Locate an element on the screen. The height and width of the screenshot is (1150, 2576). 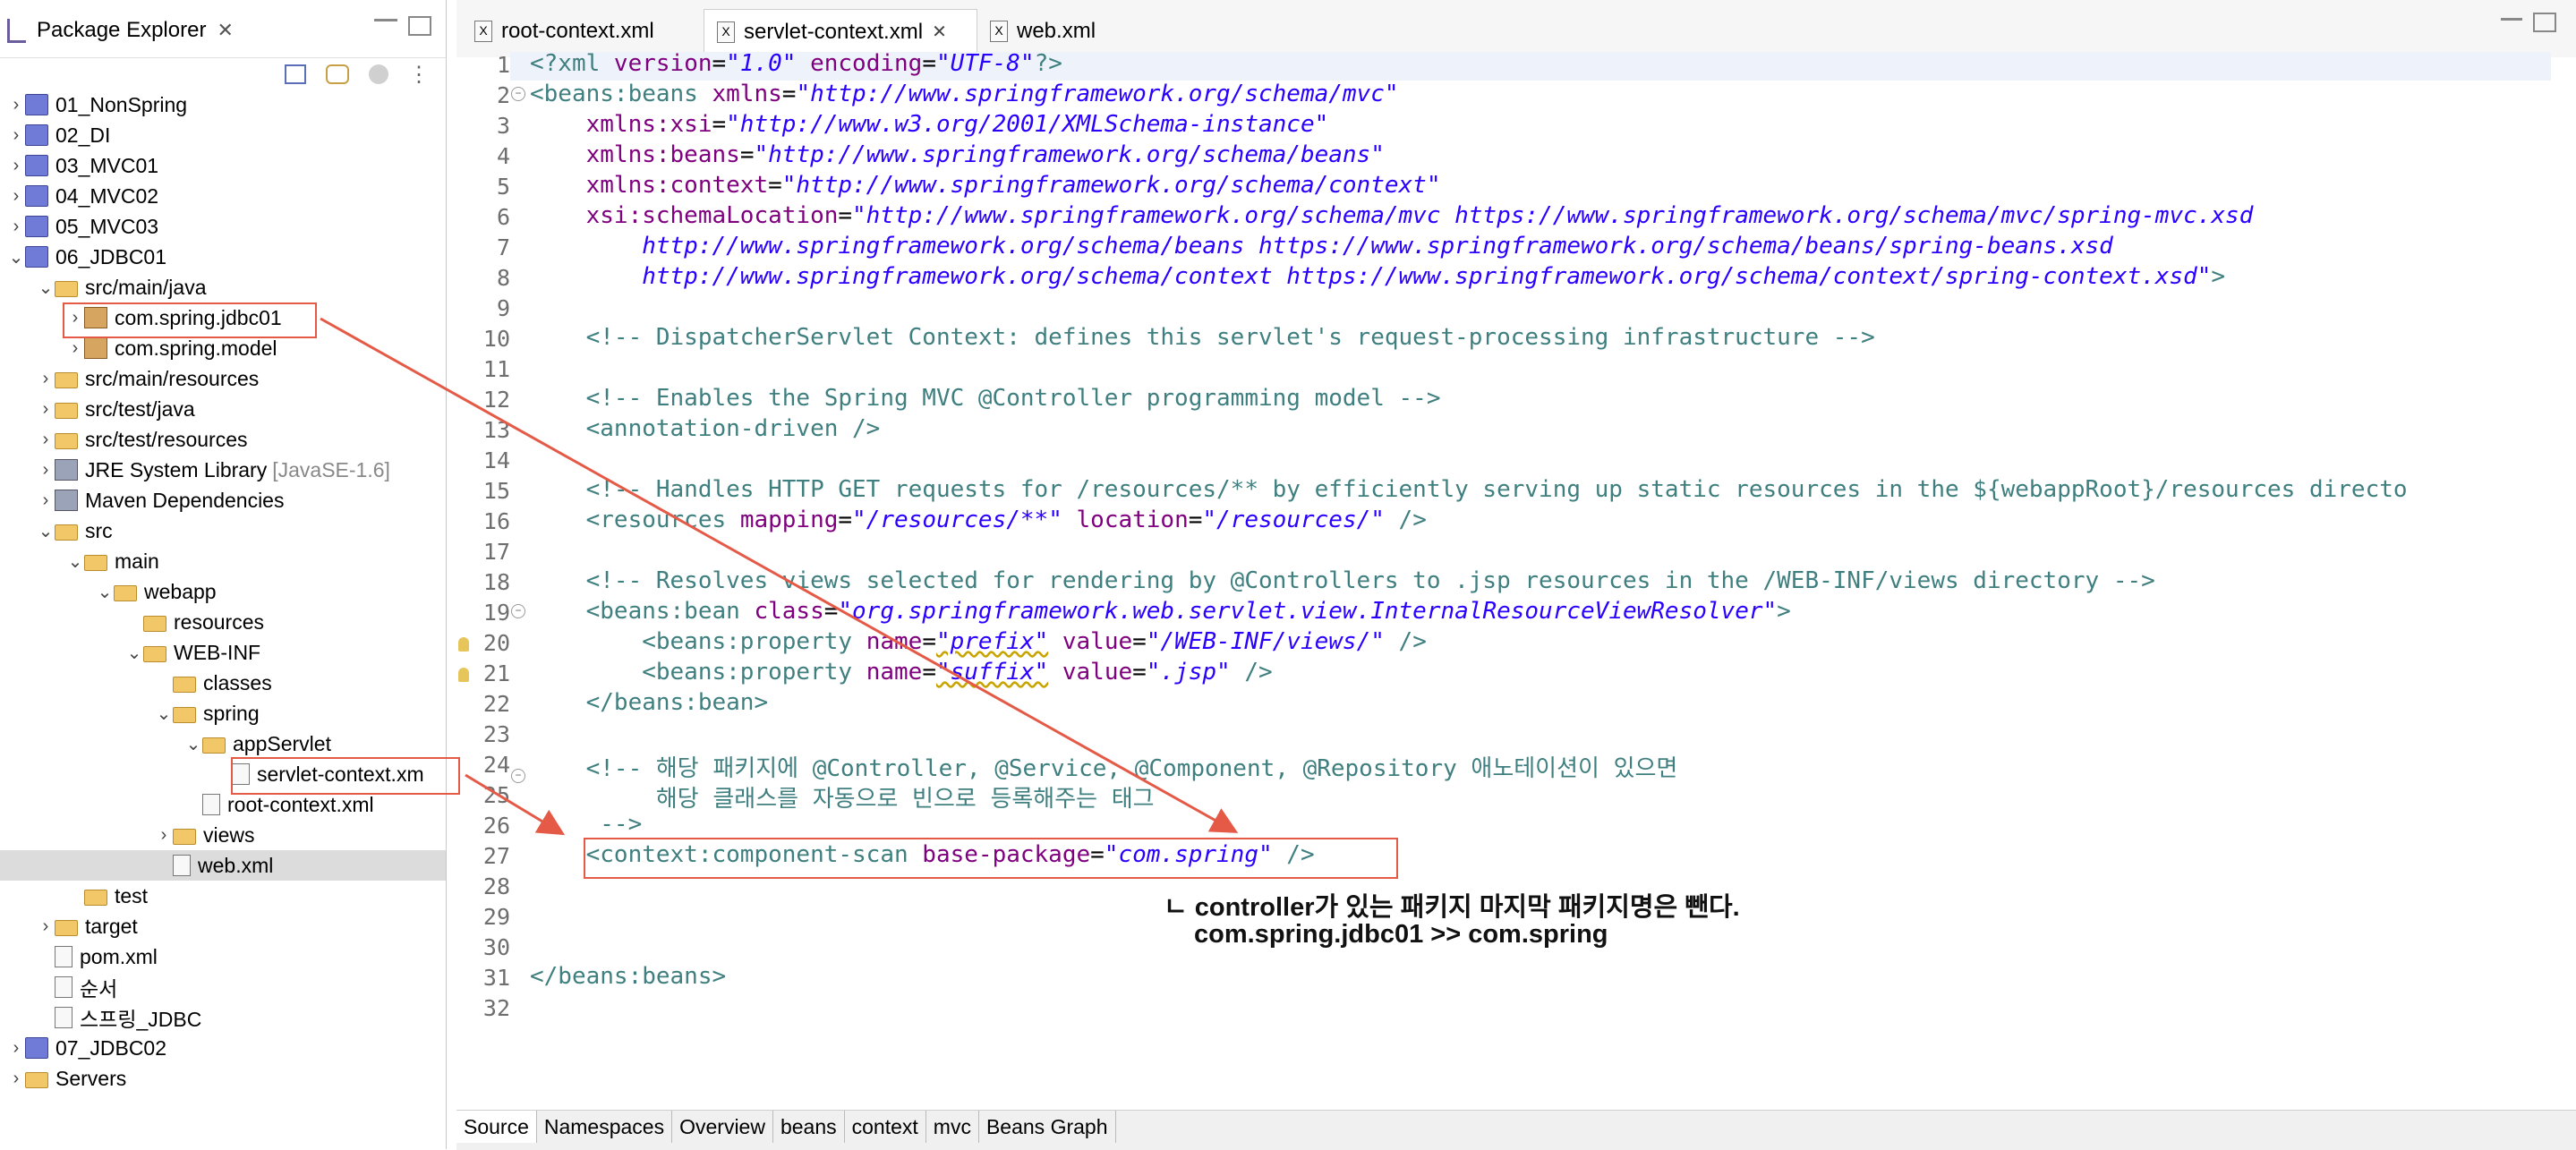
tab-beans-graph: Beans Graph is located at coordinates (1047, 1127).